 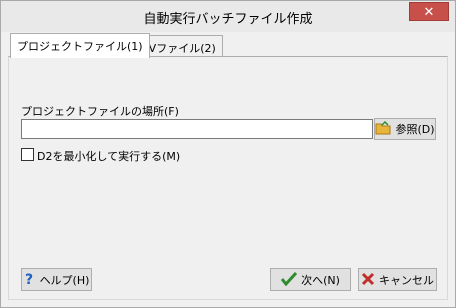 I want to click on cancel-button: キャンセル, so click(x=397, y=279).